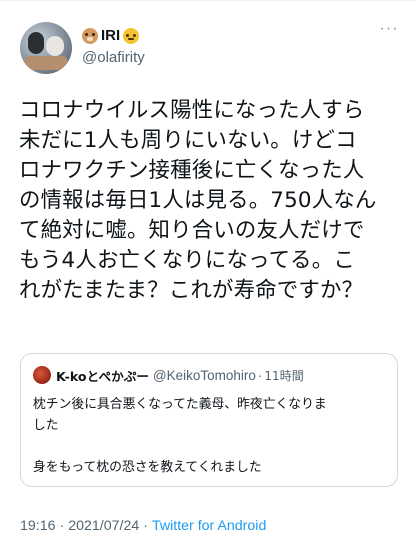  Describe the element at coordinates (210, 446) in the screenshot. I see `quoted-text-line` at that location.